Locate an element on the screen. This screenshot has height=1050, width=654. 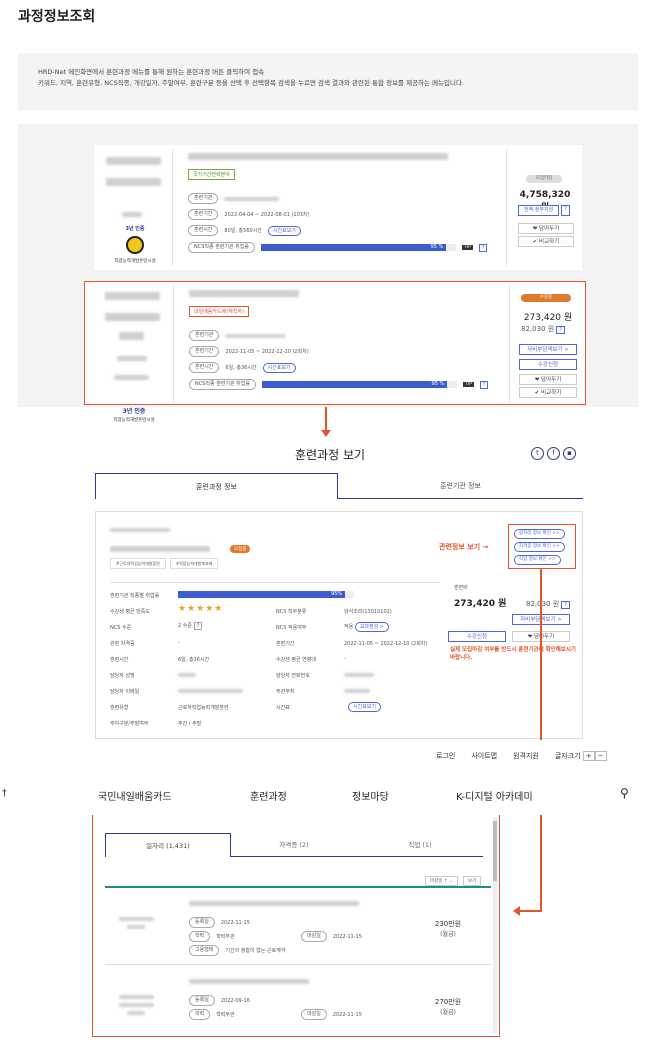
jobs-sort-select: 마감일 ↑ ⌄ is located at coordinates (441, 881).